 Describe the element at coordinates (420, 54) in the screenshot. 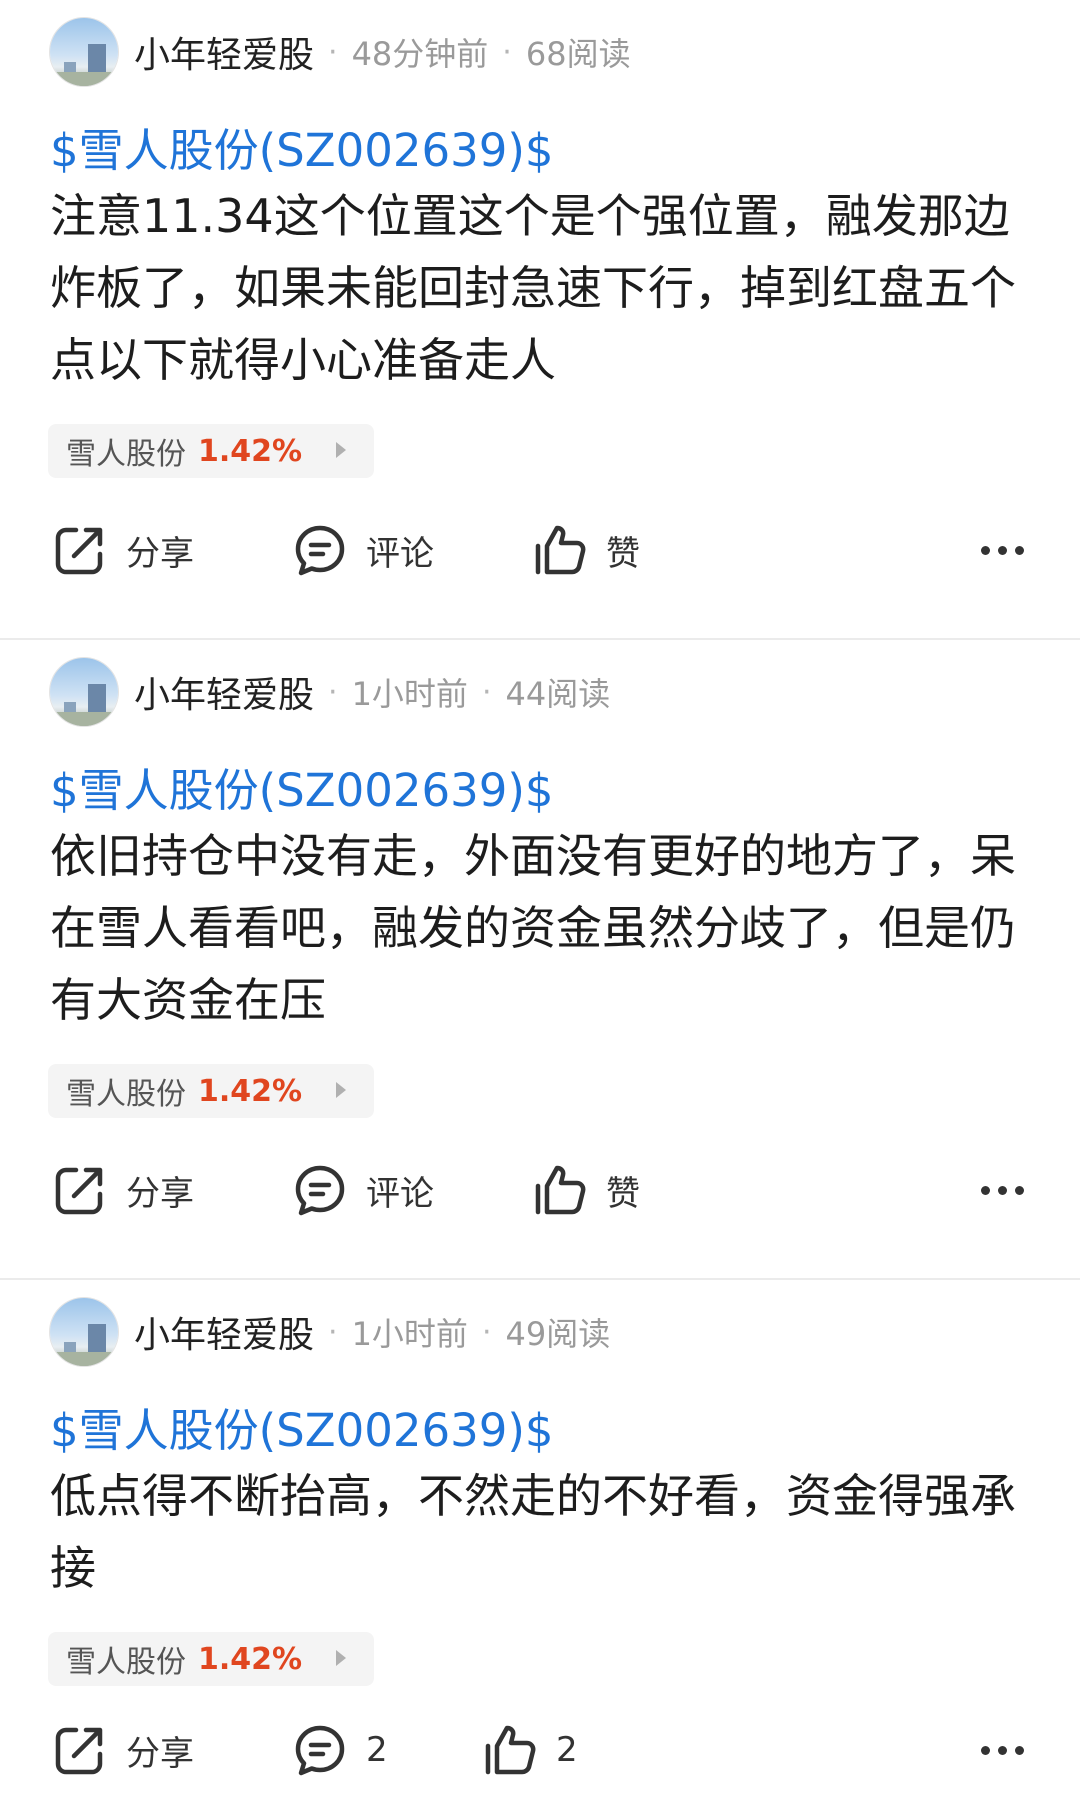

I see `post-time: 48分钟前` at that location.